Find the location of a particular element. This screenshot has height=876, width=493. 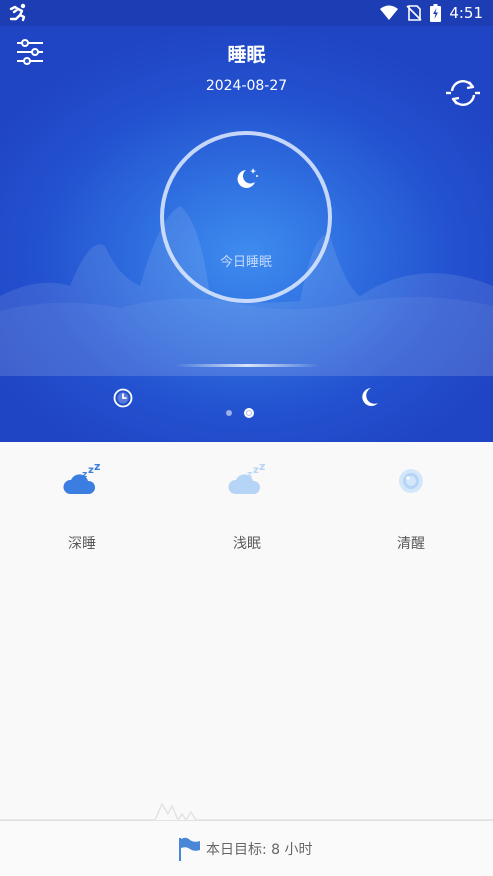

wifi-icon is located at coordinates (389, 12).